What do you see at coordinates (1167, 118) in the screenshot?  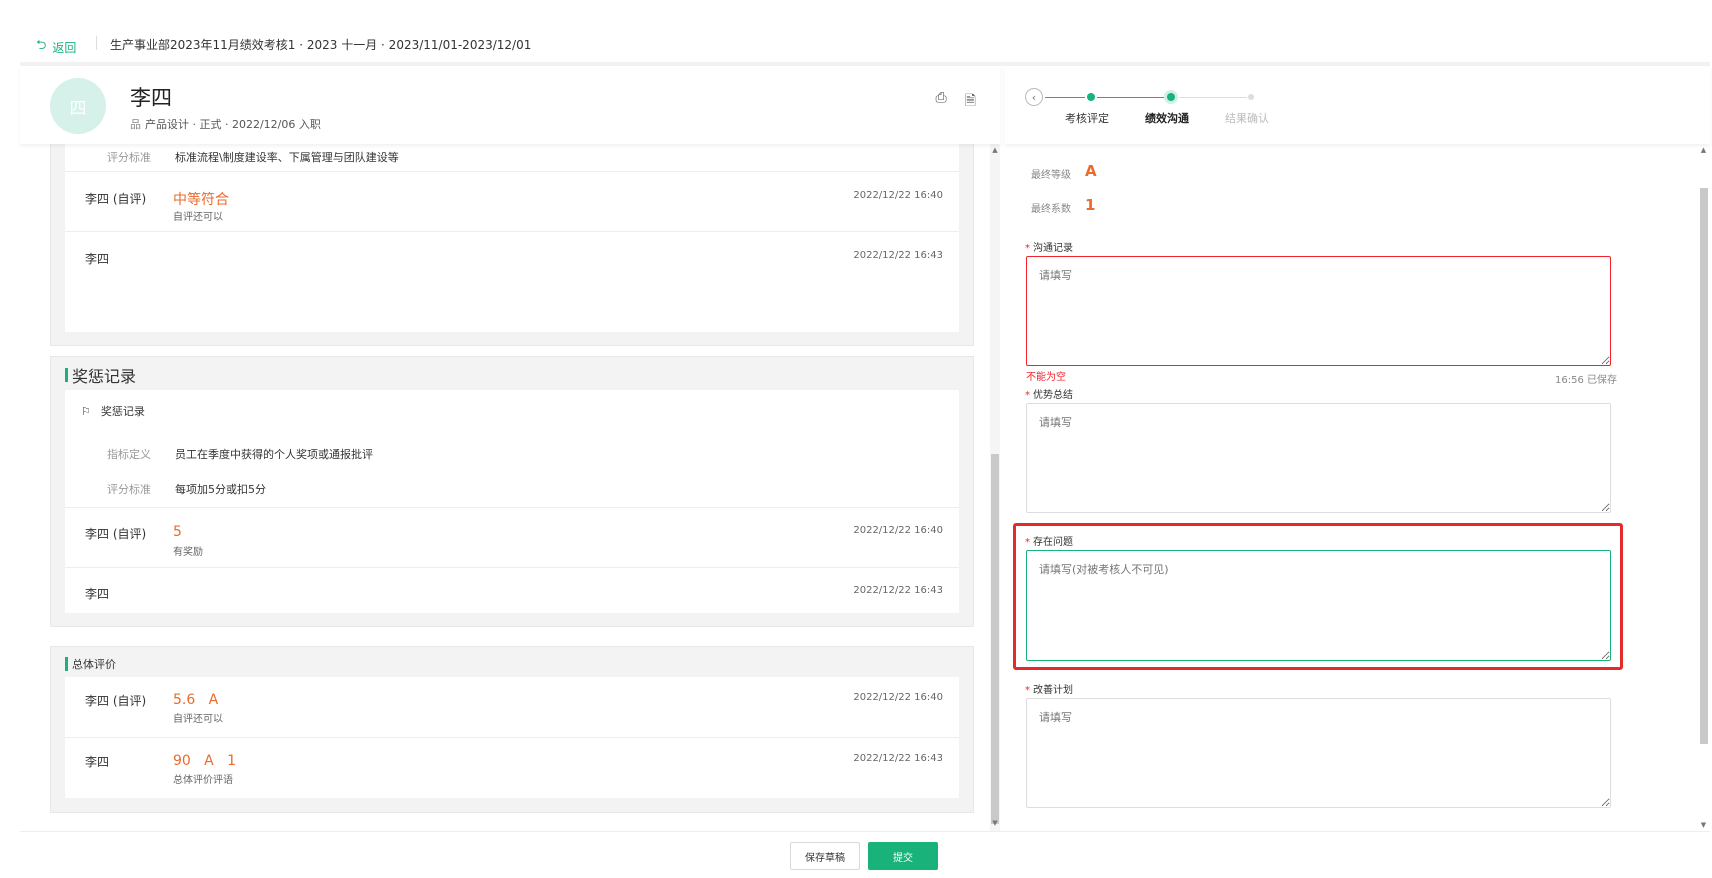 I see `step-communication: 绩效沟通` at bounding box center [1167, 118].